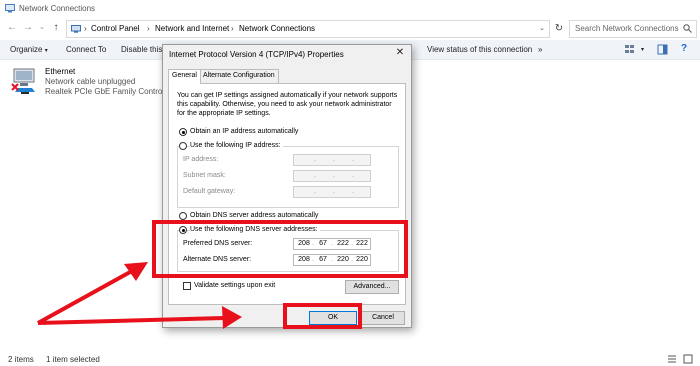 This screenshot has height=366, width=700. I want to click on search-input: Search Network Connections, so click(633, 29).